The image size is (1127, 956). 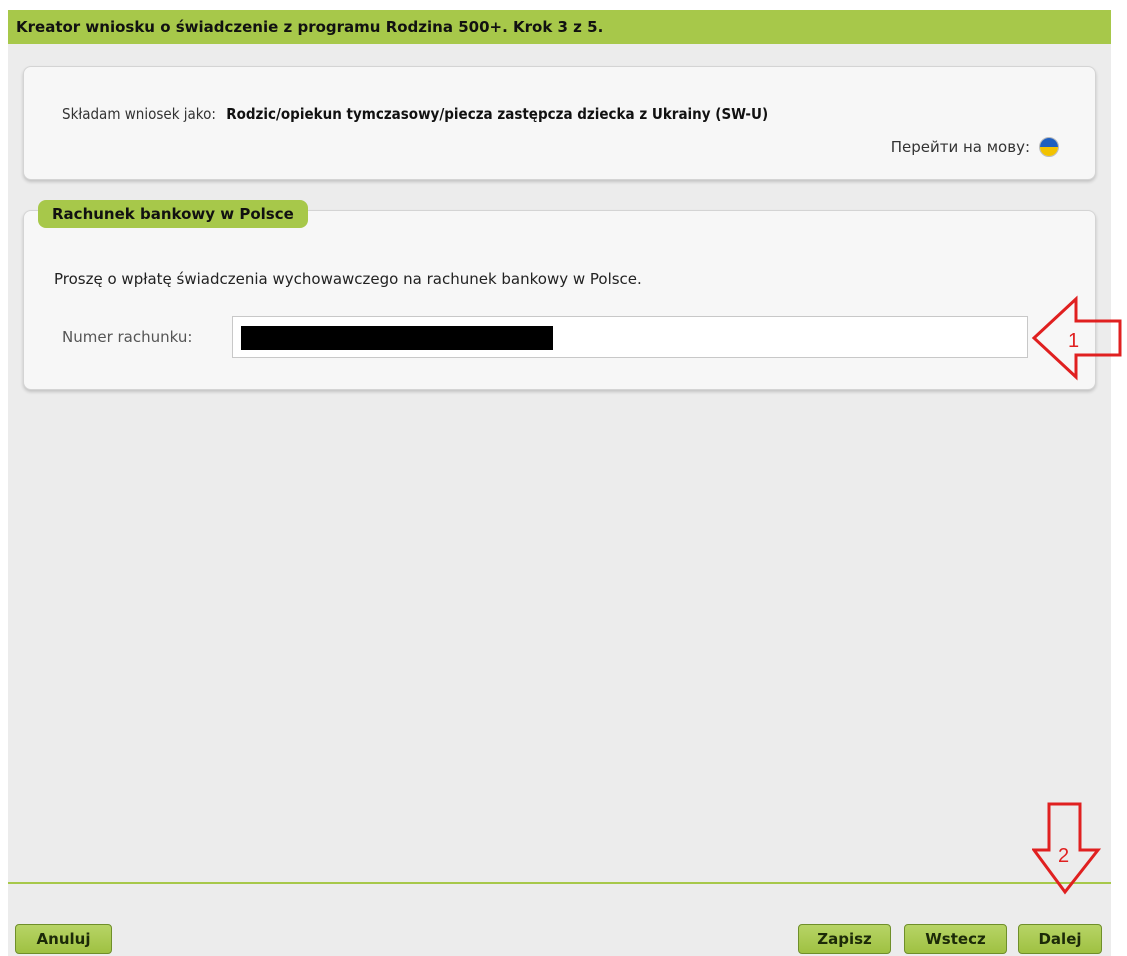 What do you see at coordinates (630, 337) in the screenshot?
I see `account-number-input` at bounding box center [630, 337].